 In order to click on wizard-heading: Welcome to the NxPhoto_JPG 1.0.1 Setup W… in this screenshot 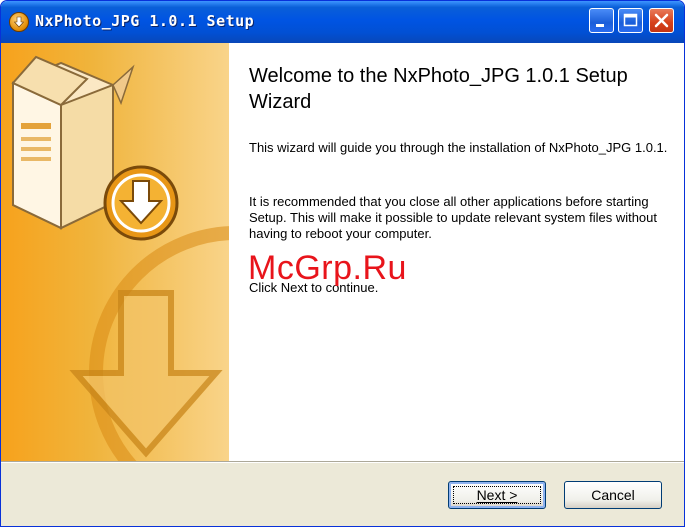, I will do `click(438, 89)`.